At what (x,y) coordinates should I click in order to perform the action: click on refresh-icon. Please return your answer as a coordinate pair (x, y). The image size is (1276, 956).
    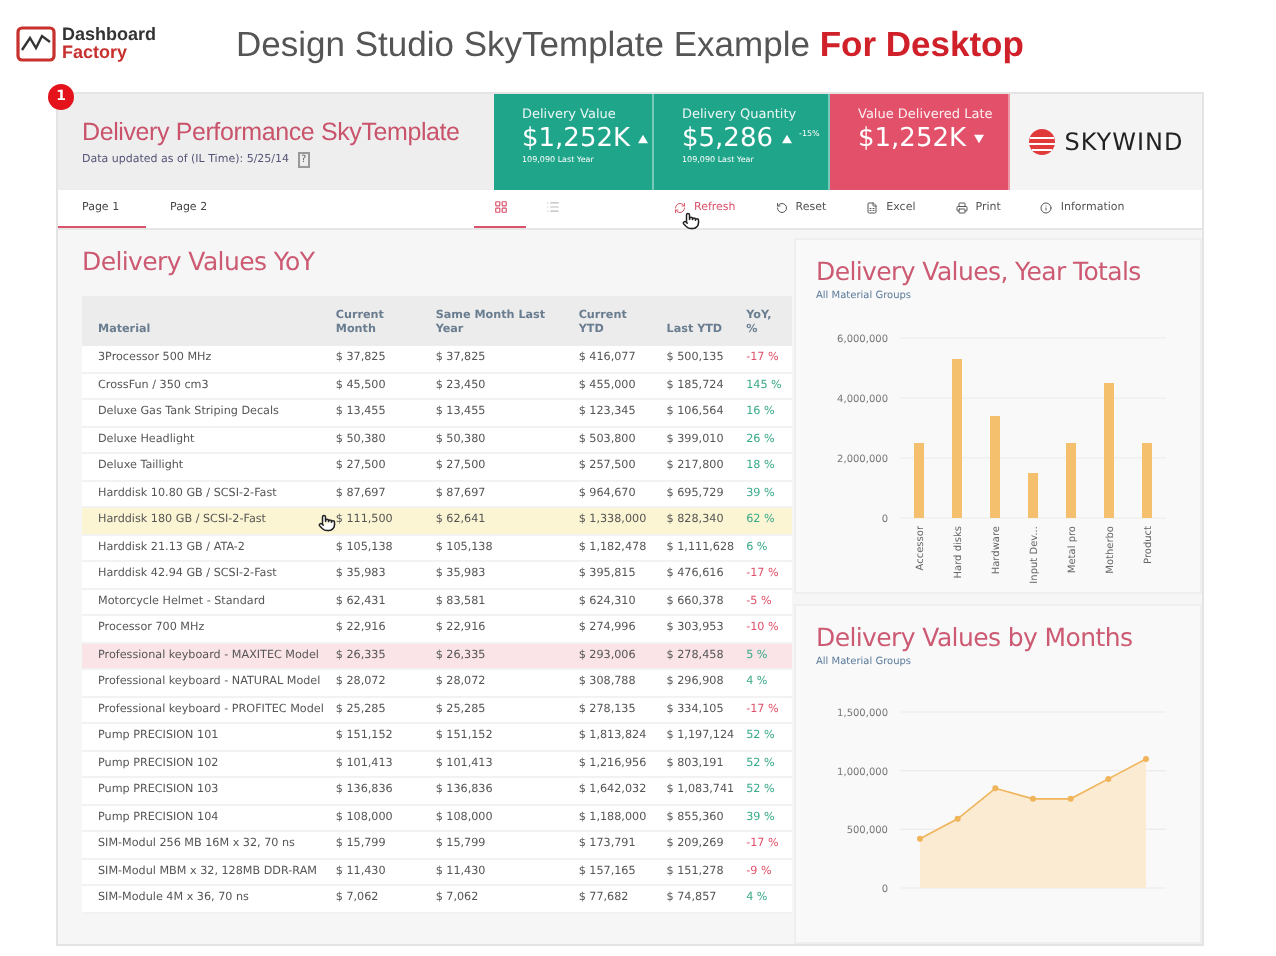
    Looking at the image, I should click on (680, 208).